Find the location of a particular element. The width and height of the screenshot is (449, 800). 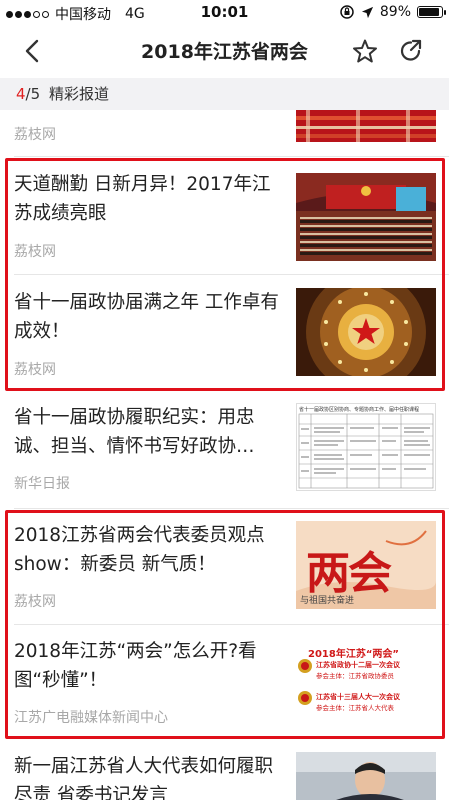

status-right: 89% is located at coordinates (392, 12).